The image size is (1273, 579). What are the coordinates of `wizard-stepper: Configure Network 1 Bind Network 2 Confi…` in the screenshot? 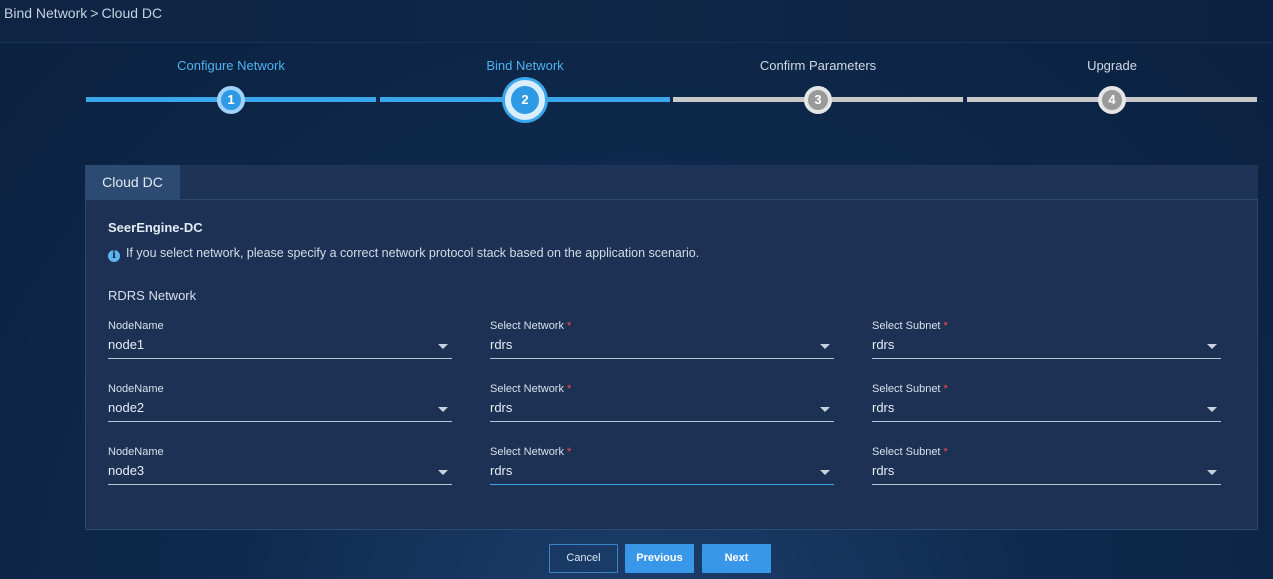 It's located at (671, 90).